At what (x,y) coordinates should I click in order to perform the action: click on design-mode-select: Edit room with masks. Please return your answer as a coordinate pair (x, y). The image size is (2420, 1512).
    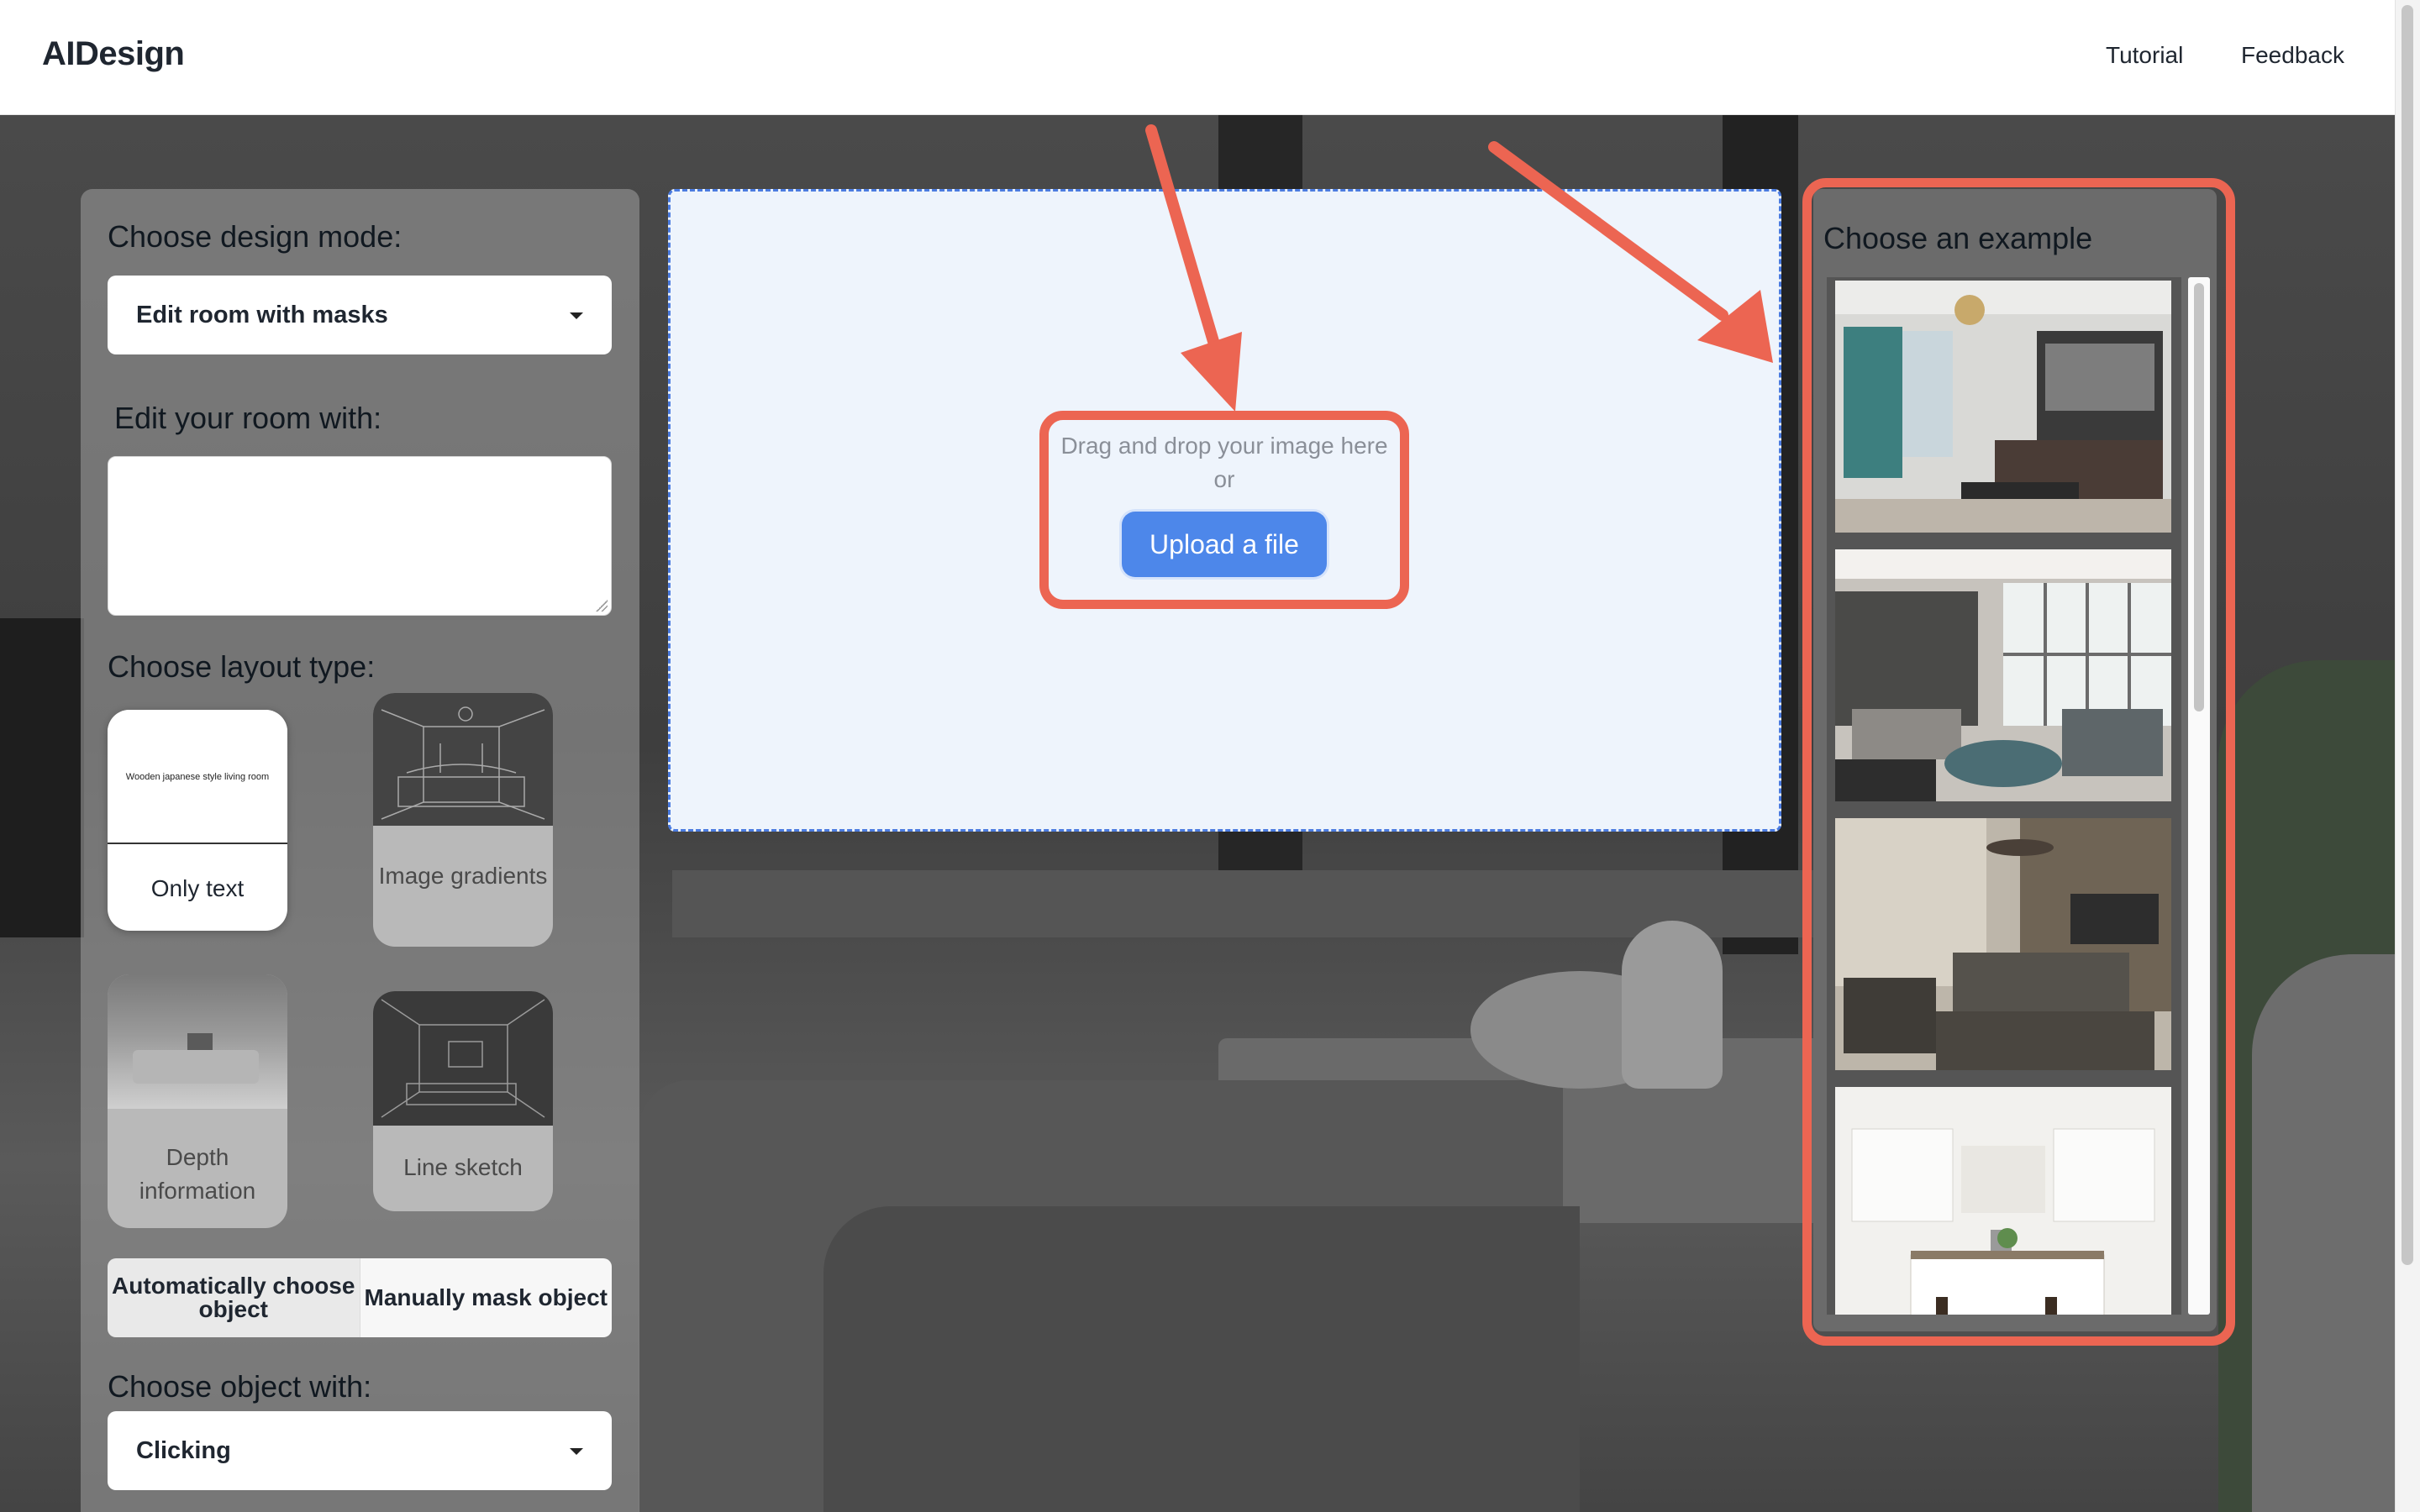
    Looking at the image, I should click on (360, 315).